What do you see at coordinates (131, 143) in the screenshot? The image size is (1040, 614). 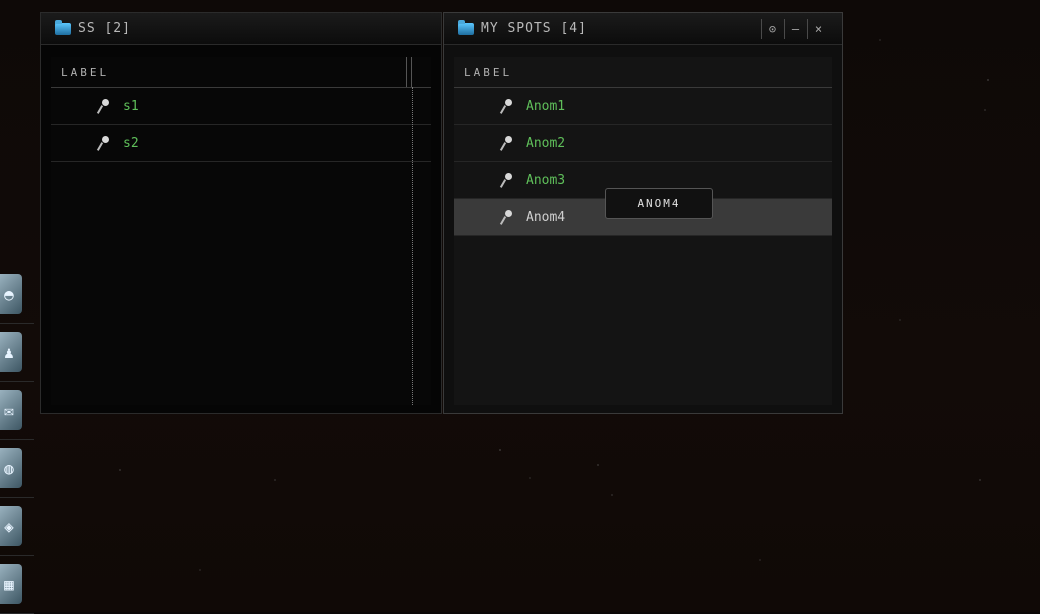 I see `bookmark-label: s2` at bounding box center [131, 143].